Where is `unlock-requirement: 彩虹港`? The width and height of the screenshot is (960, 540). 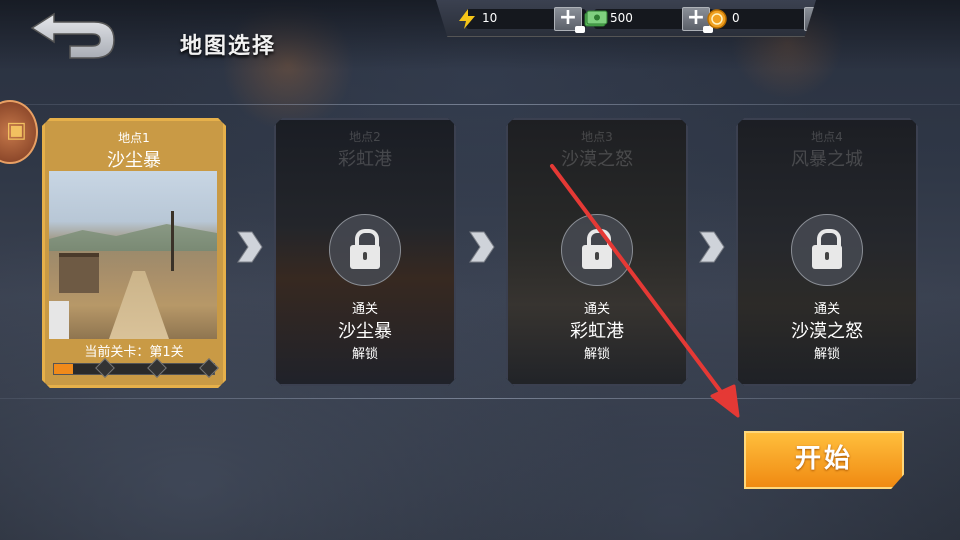
unlock-requirement: 彩虹港 is located at coordinates (597, 331).